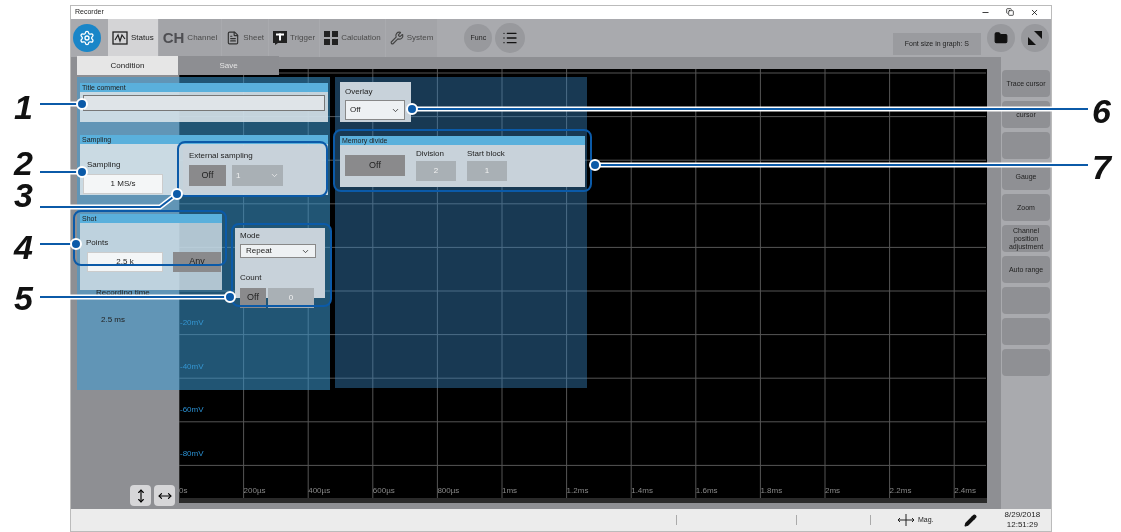 The height and width of the screenshot is (532, 1121). Describe the element at coordinates (642, 491) in the screenshot. I see `x-axis-label: 1.4ms` at that location.